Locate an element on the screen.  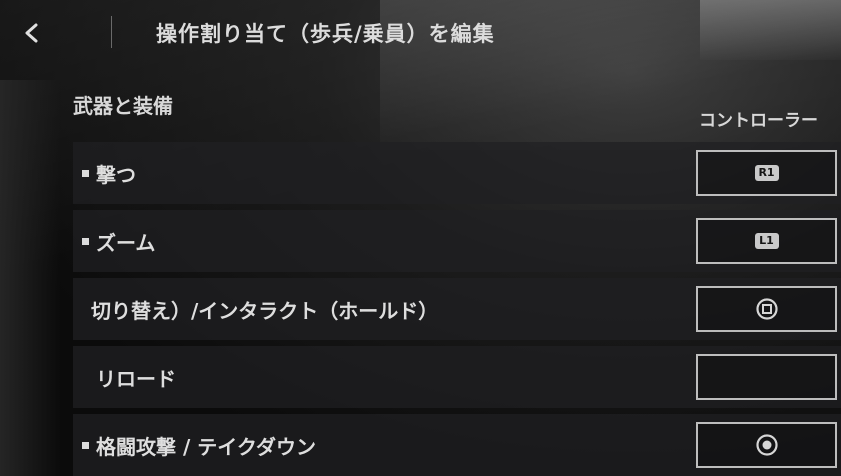
header-divider is located at coordinates (111, 32).